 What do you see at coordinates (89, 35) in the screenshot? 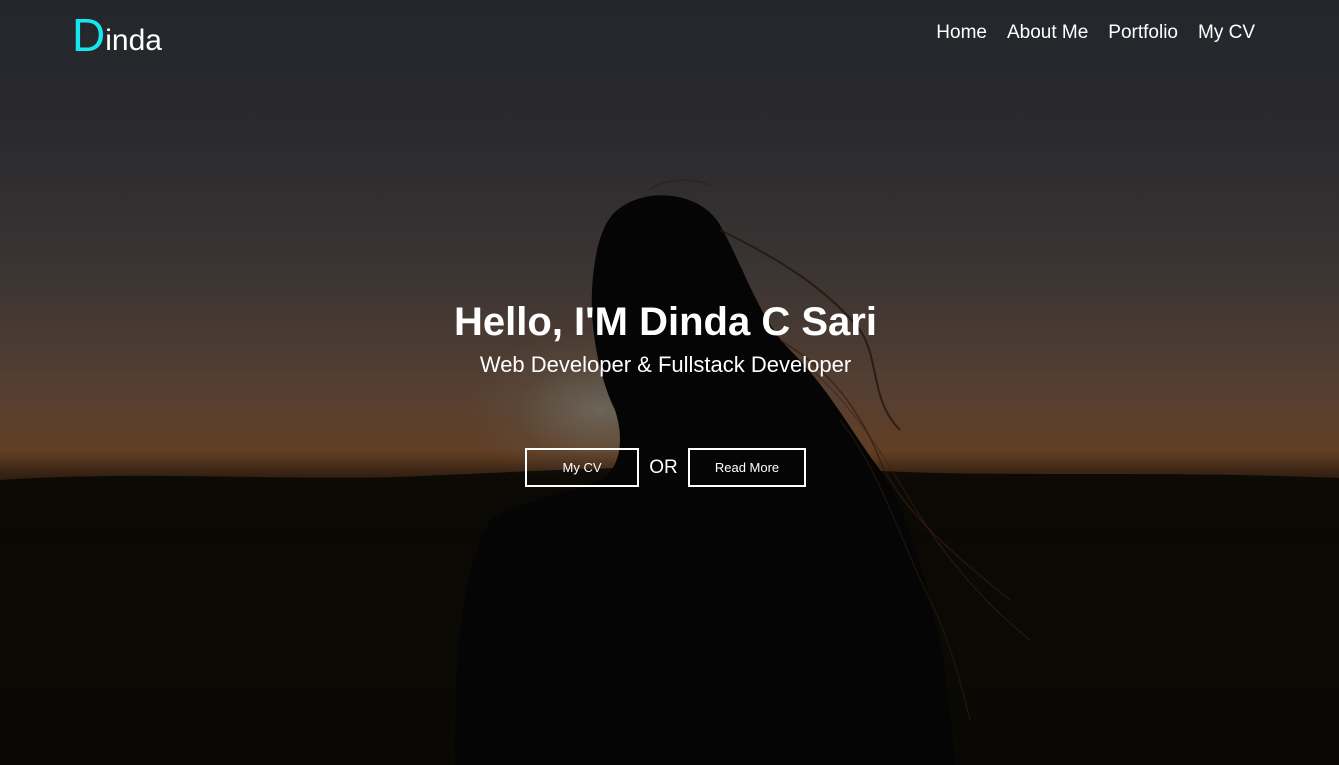
I see `brand-logo-initial: D` at bounding box center [89, 35].